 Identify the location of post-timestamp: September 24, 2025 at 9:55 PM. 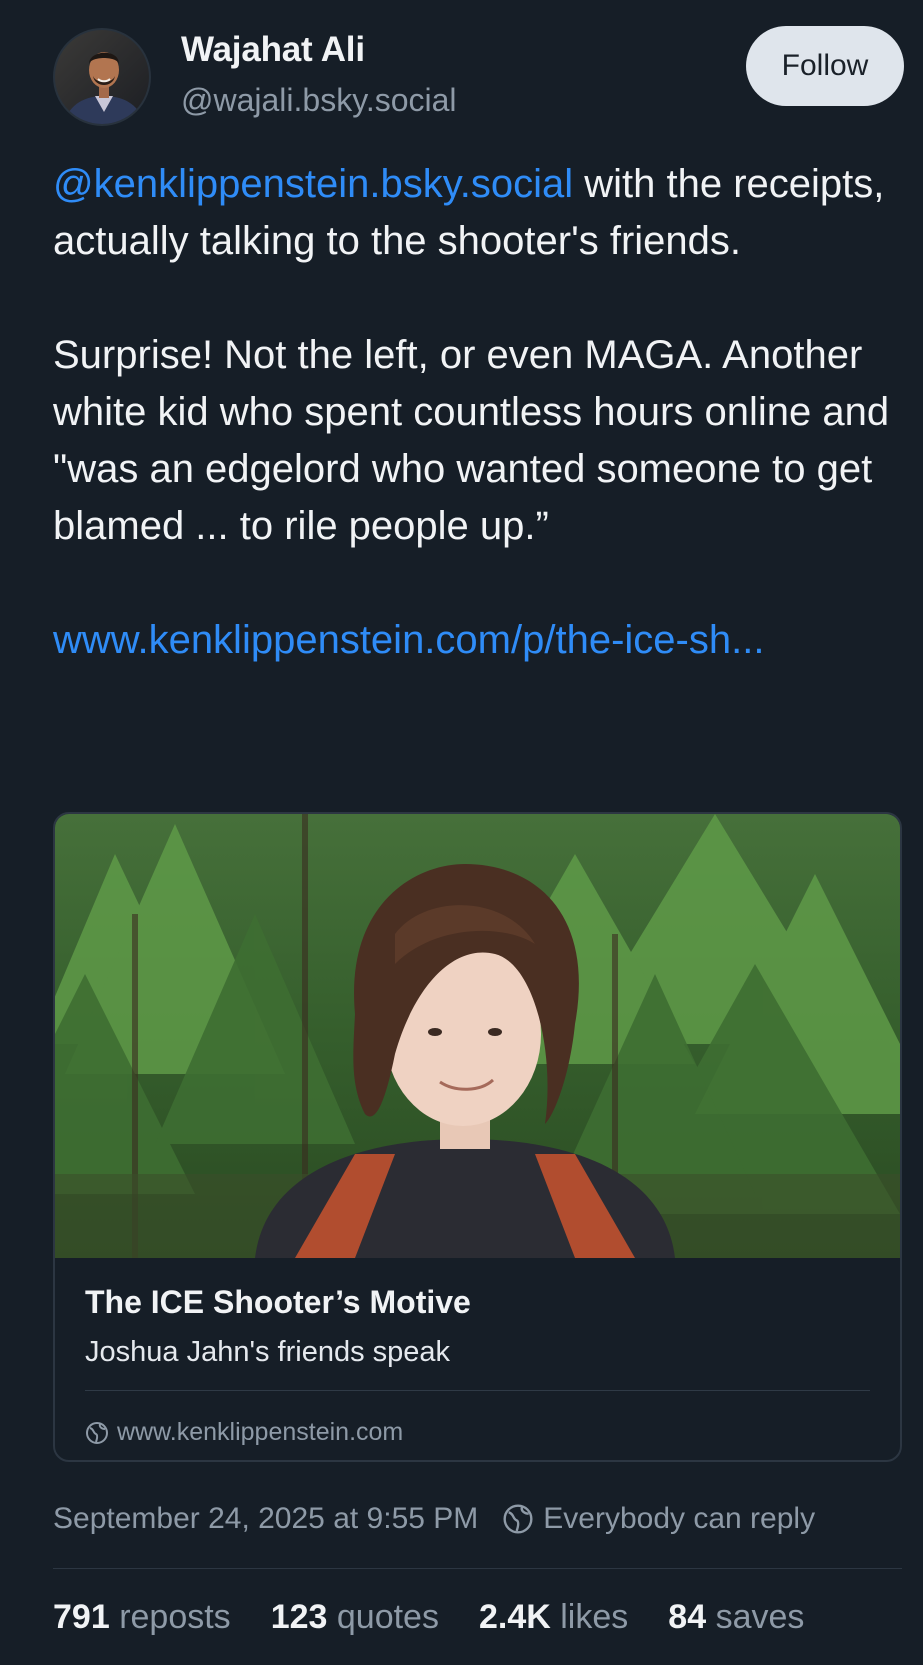
(266, 1518).